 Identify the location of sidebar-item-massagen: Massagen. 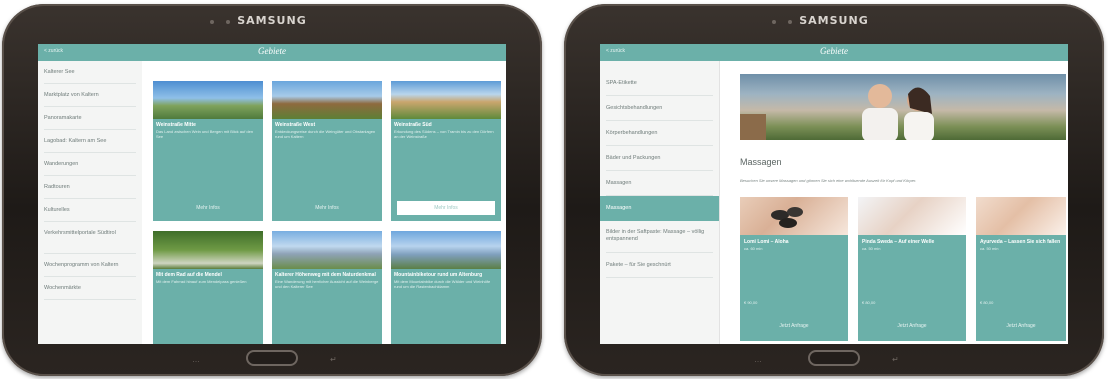
(659, 208).